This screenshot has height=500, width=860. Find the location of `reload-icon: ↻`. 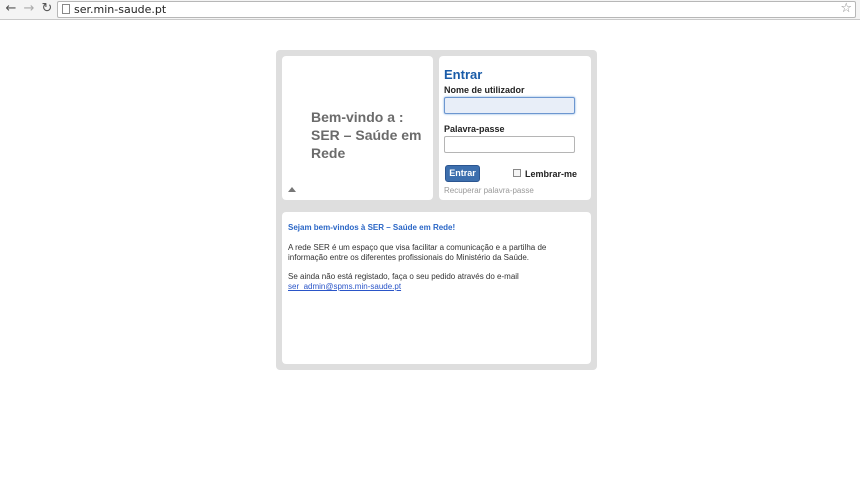

reload-icon: ↻ is located at coordinates (47, 9).